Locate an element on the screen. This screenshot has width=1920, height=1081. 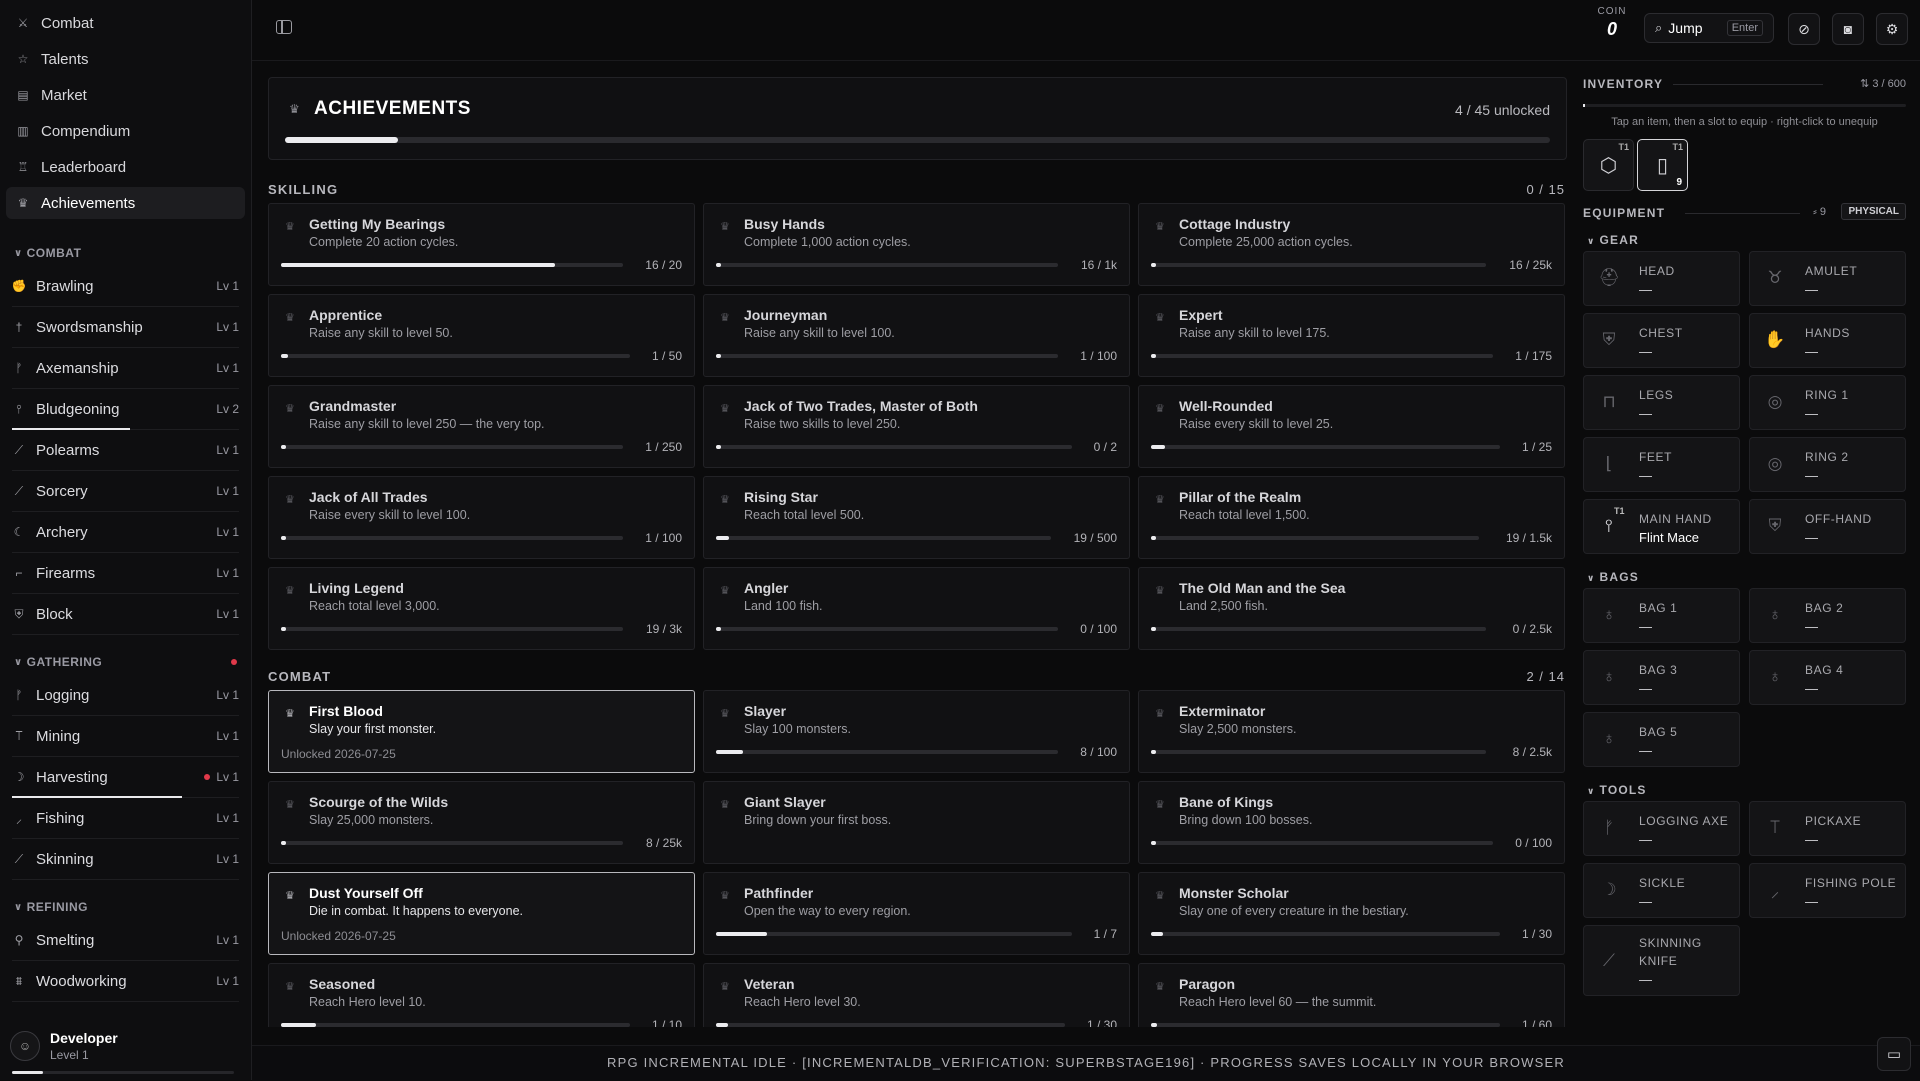
skill-block: ⛨ Block Lv 1 is located at coordinates (125, 614).